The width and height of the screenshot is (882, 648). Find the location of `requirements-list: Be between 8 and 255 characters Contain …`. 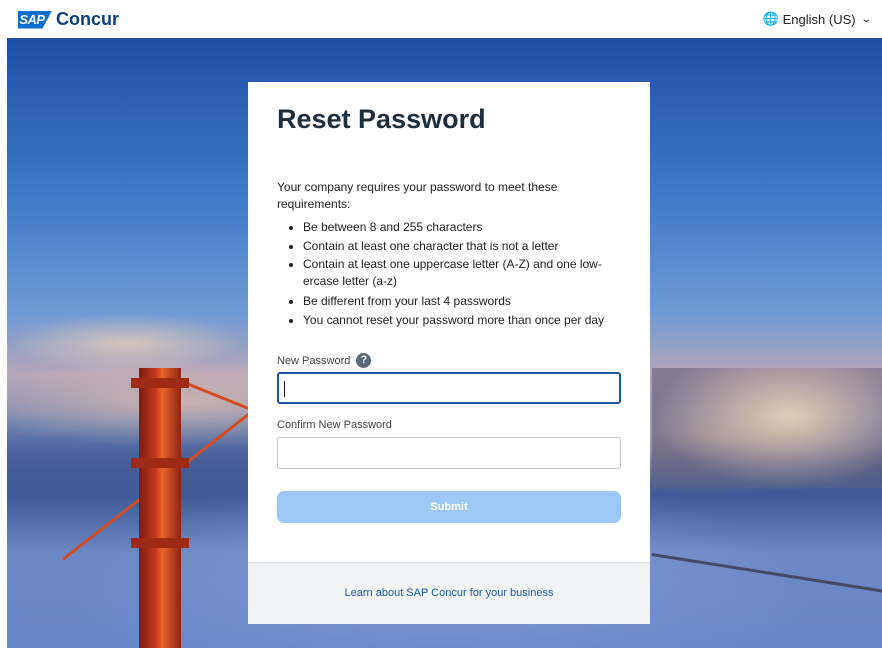

requirements-list: Be between 8 and 255 characters Contain … is located at coordinates (449, 274).